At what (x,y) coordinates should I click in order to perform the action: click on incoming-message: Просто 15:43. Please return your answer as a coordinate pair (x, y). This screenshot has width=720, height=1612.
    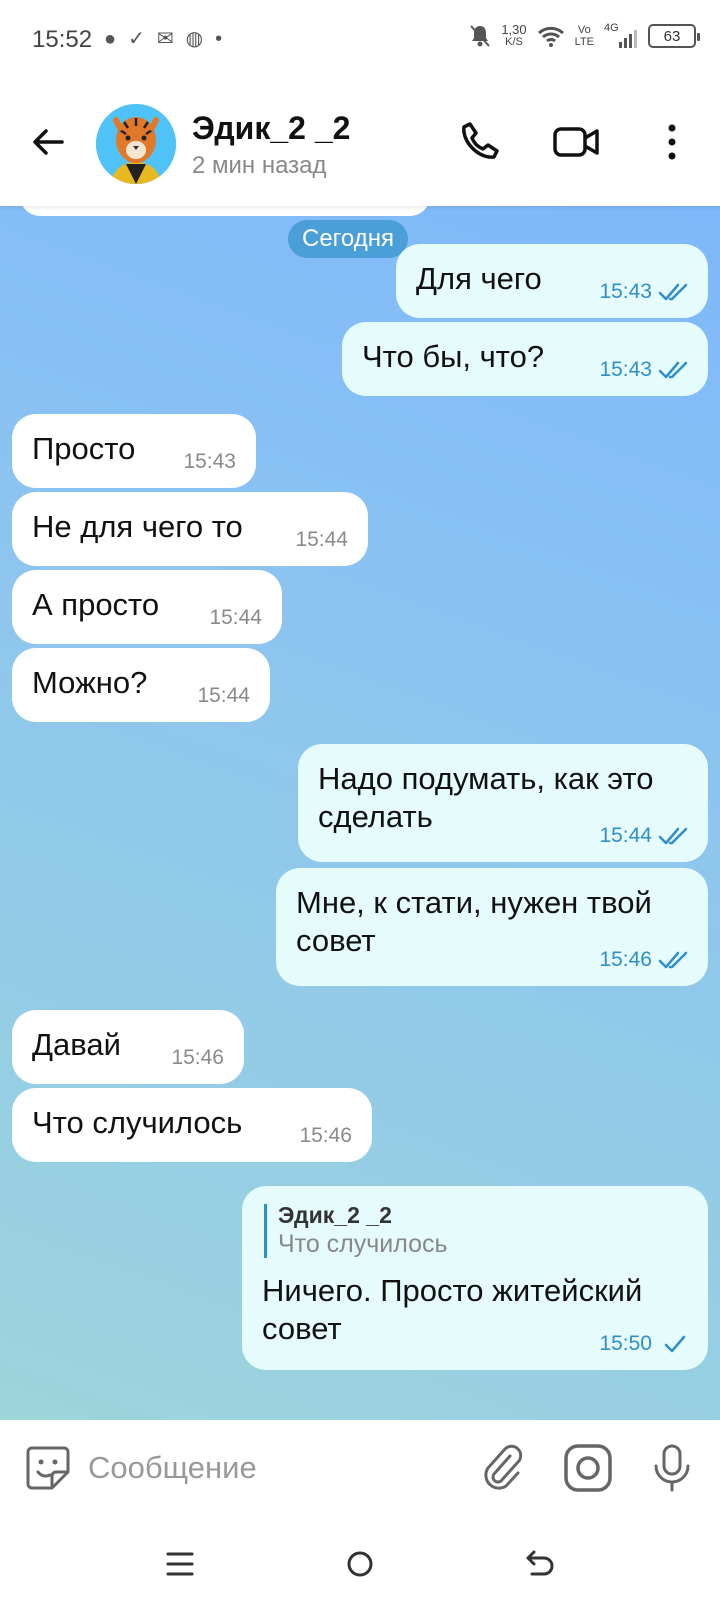
    Looking at the image, I should click on (134, 451).